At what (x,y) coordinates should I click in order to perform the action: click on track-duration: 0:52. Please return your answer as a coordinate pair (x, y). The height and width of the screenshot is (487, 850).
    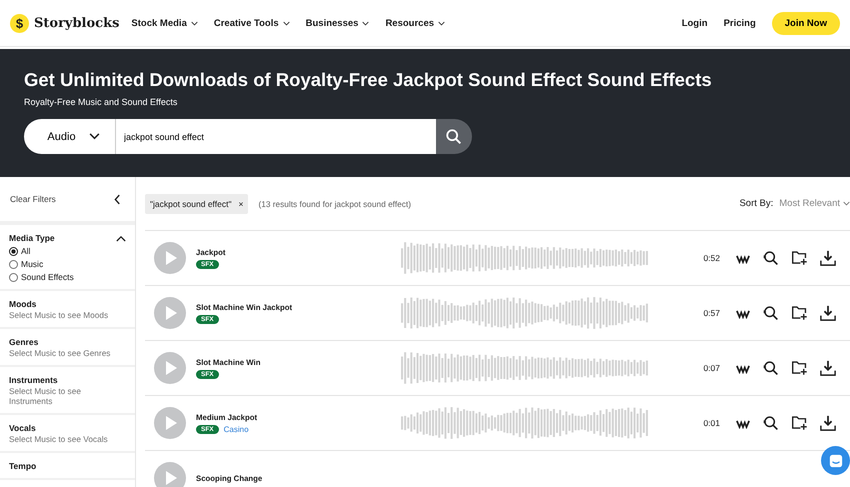
    Looking at the image, I should click on (711, 258).